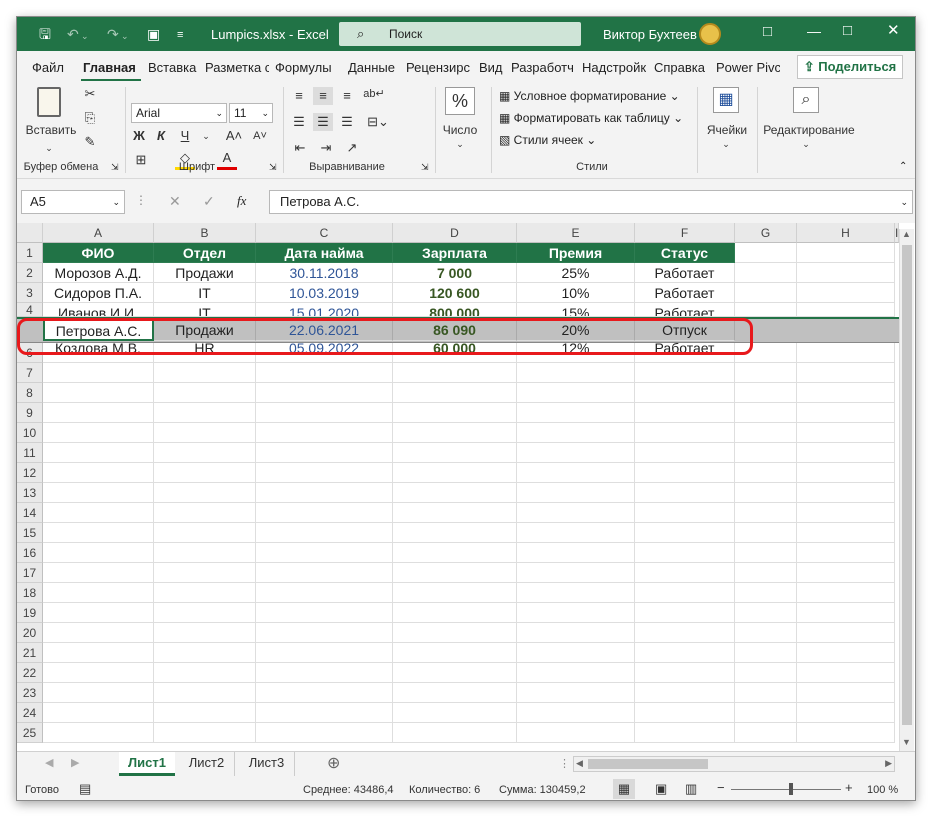  Describe the element at coordinates (347, 96) in the screenshot. I see `align-bottom-icon: ≡` at that location.